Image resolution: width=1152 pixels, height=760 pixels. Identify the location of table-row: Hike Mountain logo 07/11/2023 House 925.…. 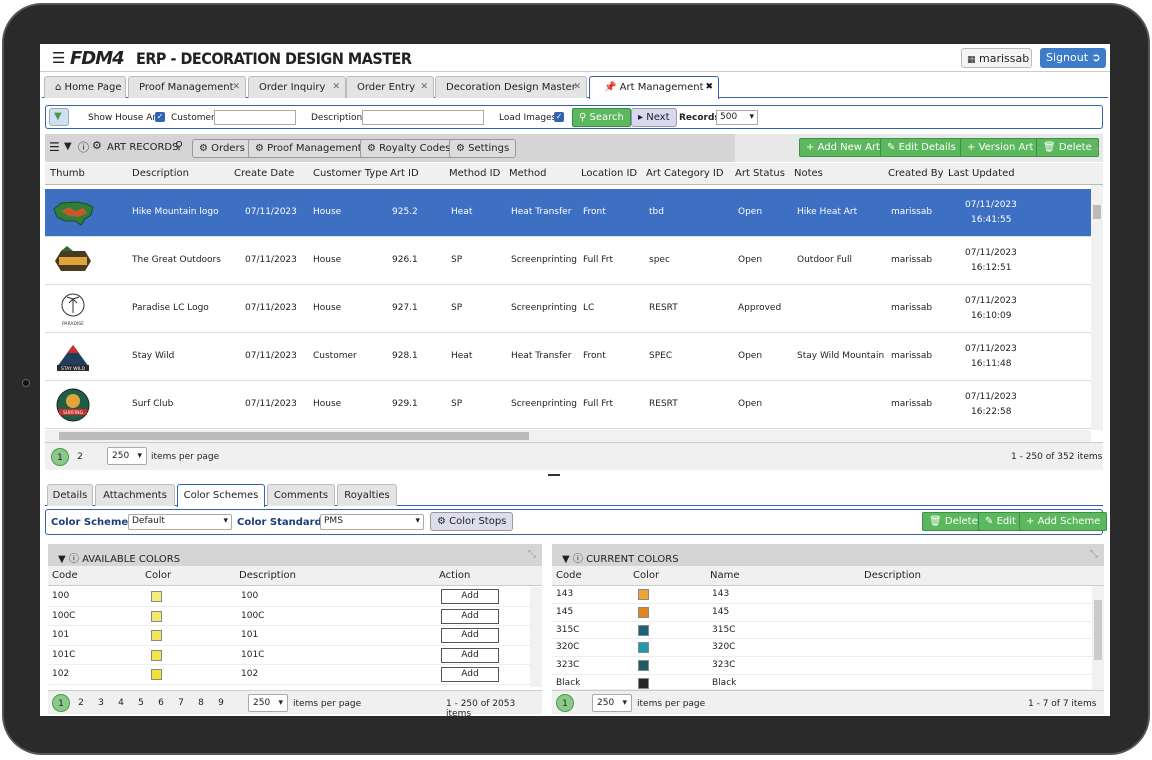
(568, 213).